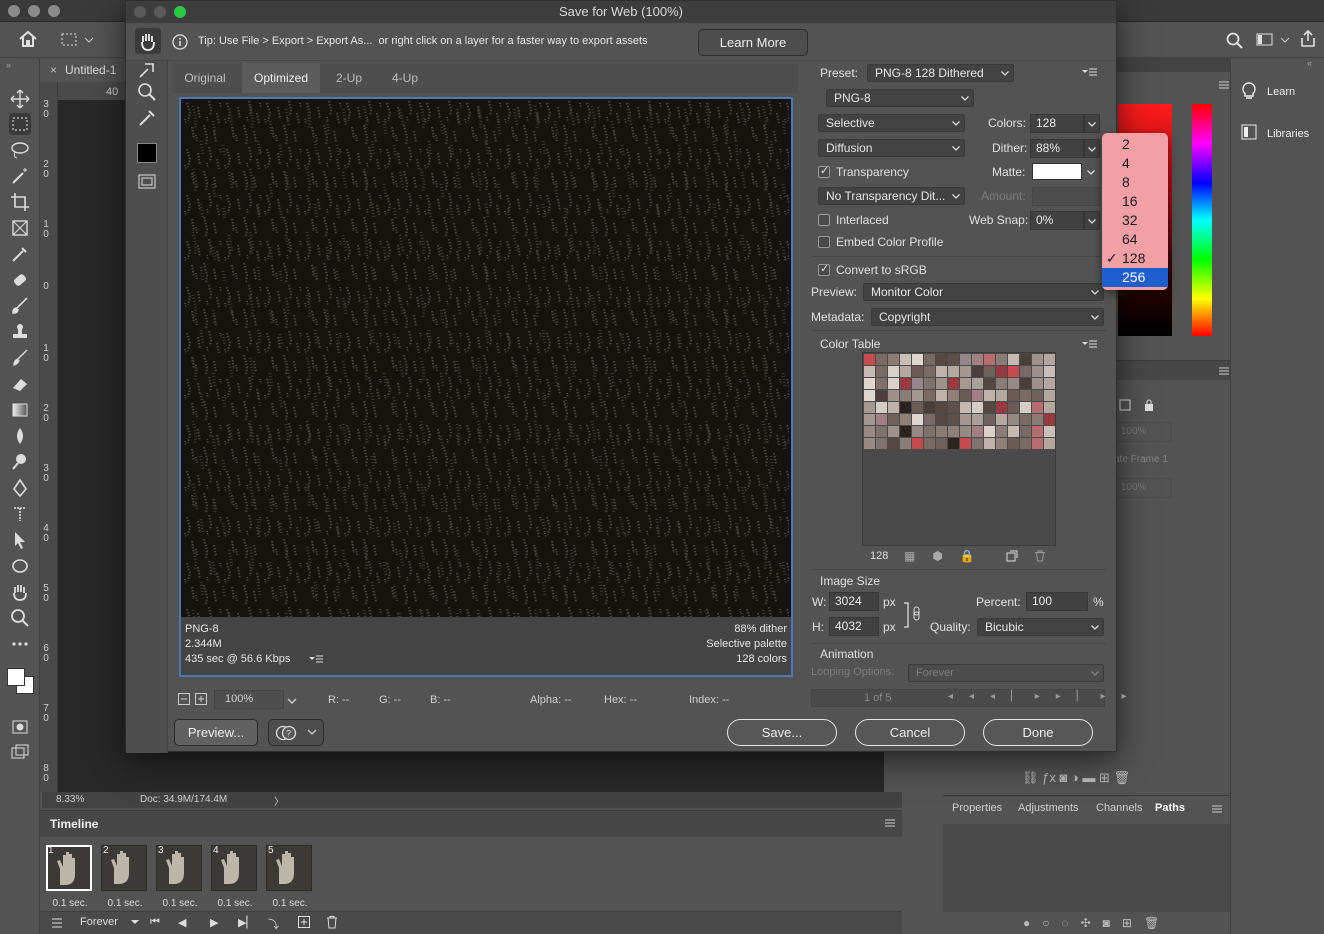 The width and height of the screenshot is (1324, 934). What do you see at coordinates (20, 592) in the screenshot?
I see `hand-tool-icon` at bounding box center [20, 592].